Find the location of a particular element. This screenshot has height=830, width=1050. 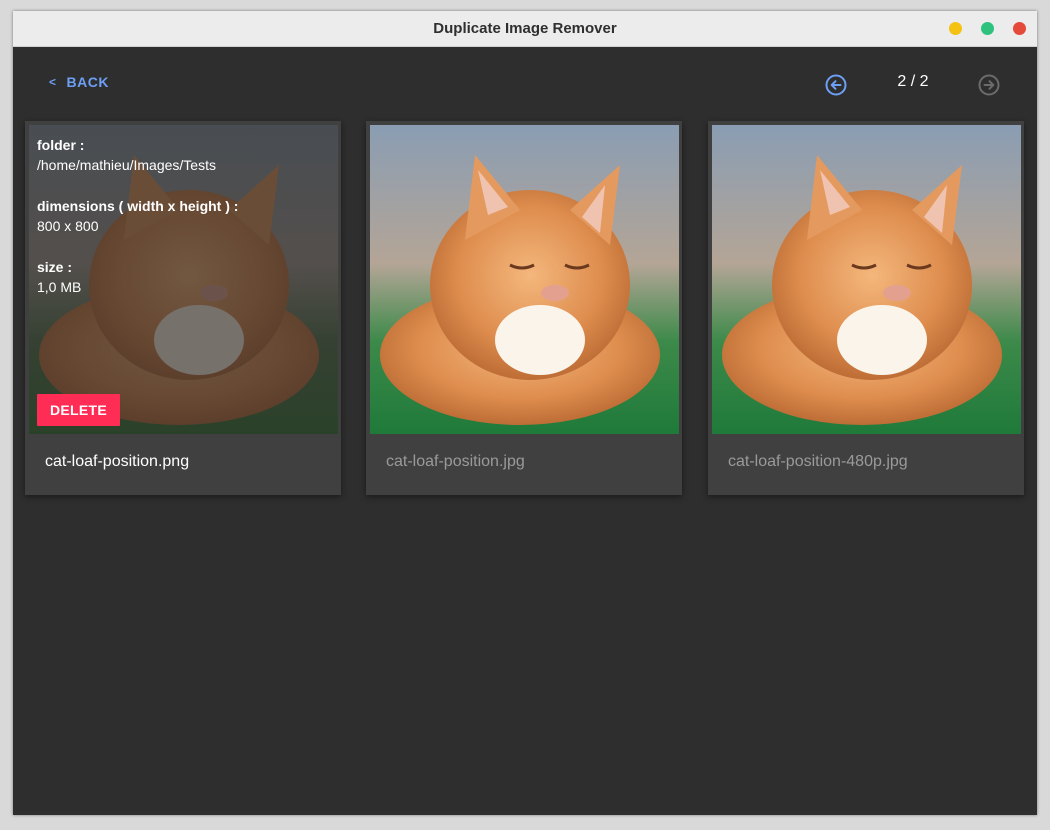

arrow-left-circle-icon is located at coordinates (836, 85).